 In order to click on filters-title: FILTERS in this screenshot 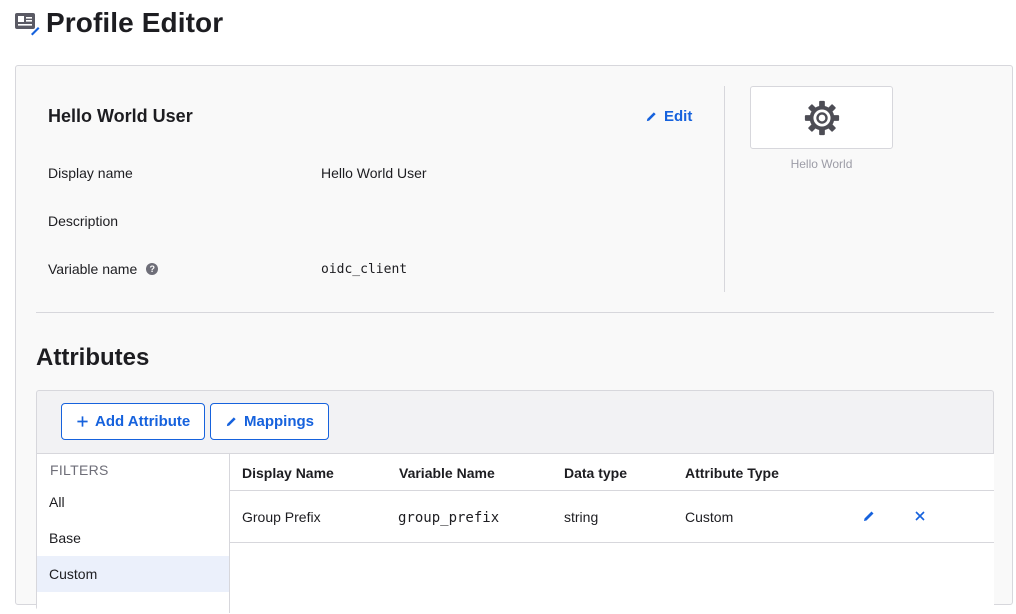, I will do `click(79, 470)`.